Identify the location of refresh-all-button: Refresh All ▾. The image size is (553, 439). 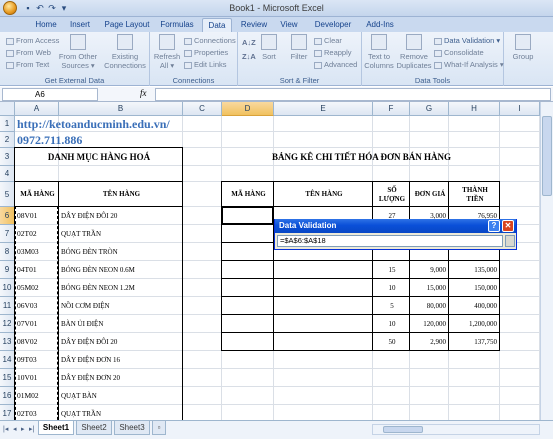
(167, 52).